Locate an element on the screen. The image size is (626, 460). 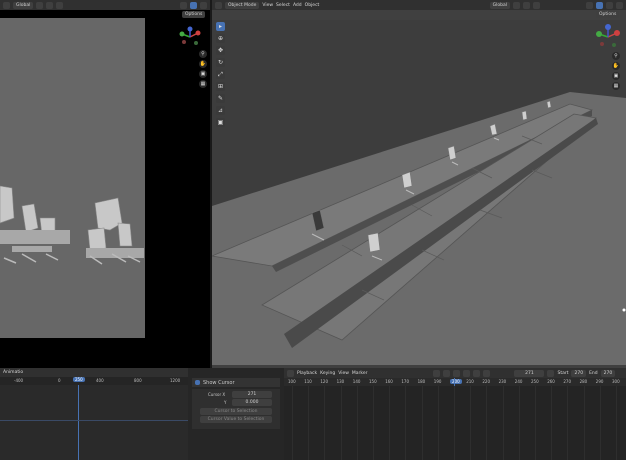
left-timeline-ruler: -400 0 400 800 1200 250 is located at coordinates (94, 381).